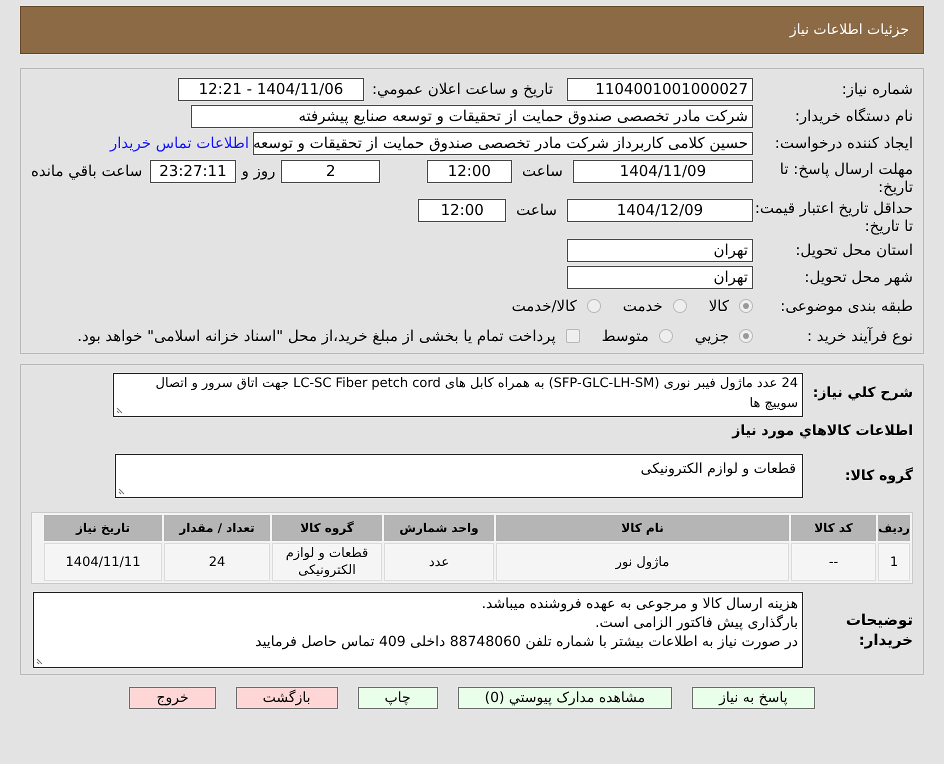 Image resolution: width=944 pixels, height=764 pixels. Describe the element at coordinates (858, 277) in the screenshot. I see `field-label: شهر محل تحویل:` at that location.